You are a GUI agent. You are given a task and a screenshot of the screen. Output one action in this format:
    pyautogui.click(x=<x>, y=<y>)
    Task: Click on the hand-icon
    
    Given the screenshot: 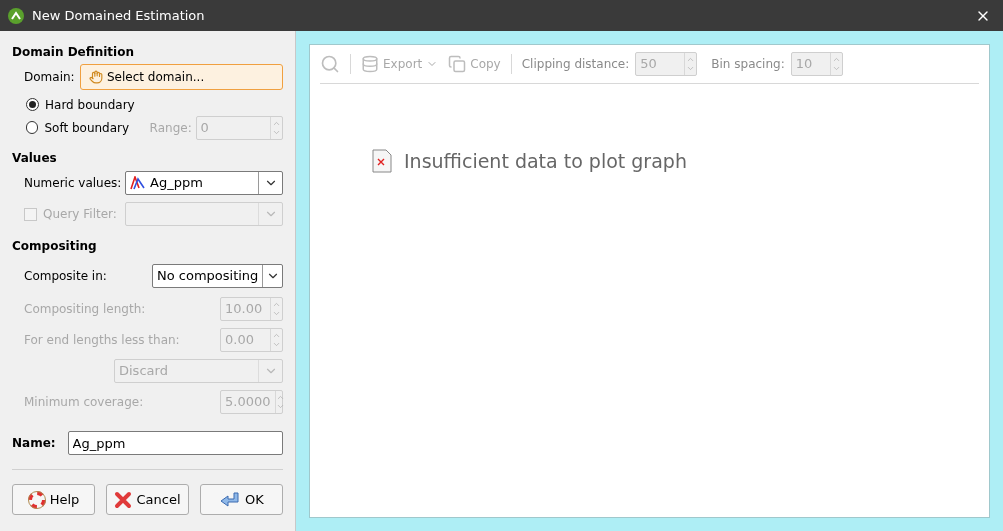 What is the action you would take?
    pyautogui.click(x=96, y=77)
    